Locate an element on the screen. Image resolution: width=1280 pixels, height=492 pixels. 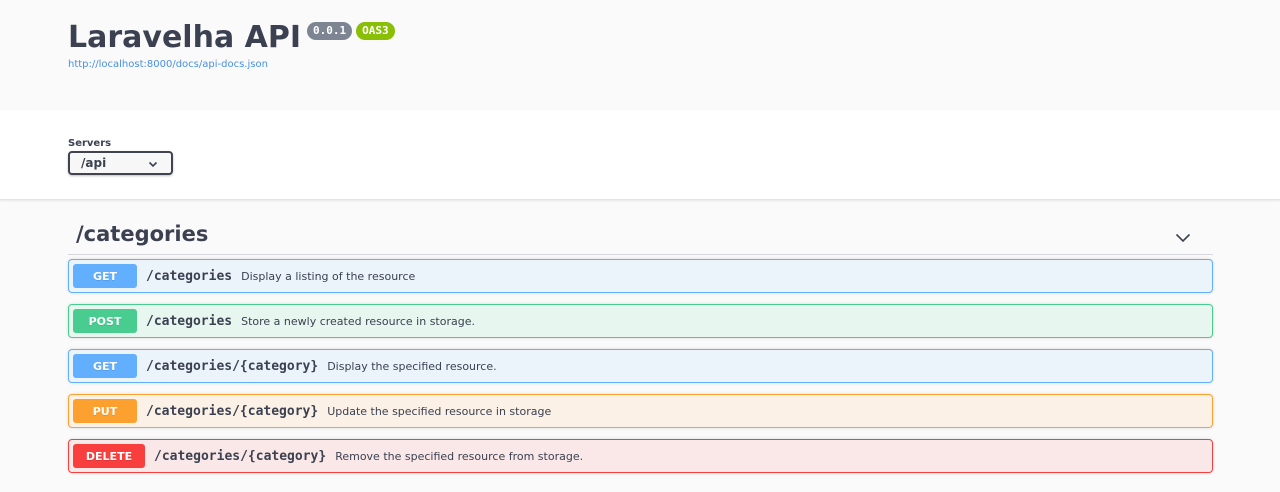
servers-selected-value: /api is located at coordinates (94, 163).